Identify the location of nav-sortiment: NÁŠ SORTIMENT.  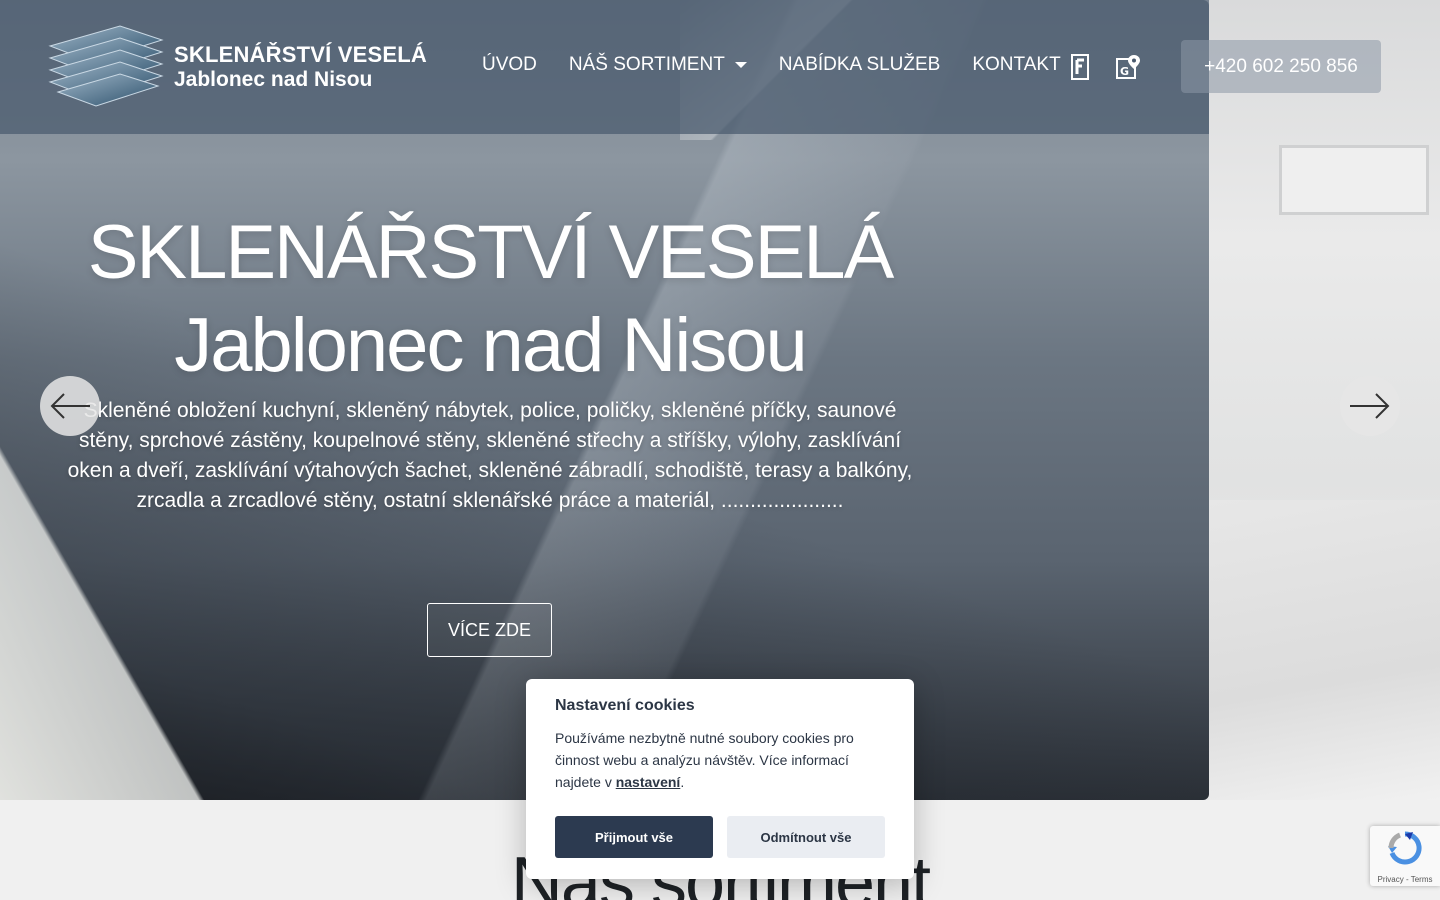
(658, 65).